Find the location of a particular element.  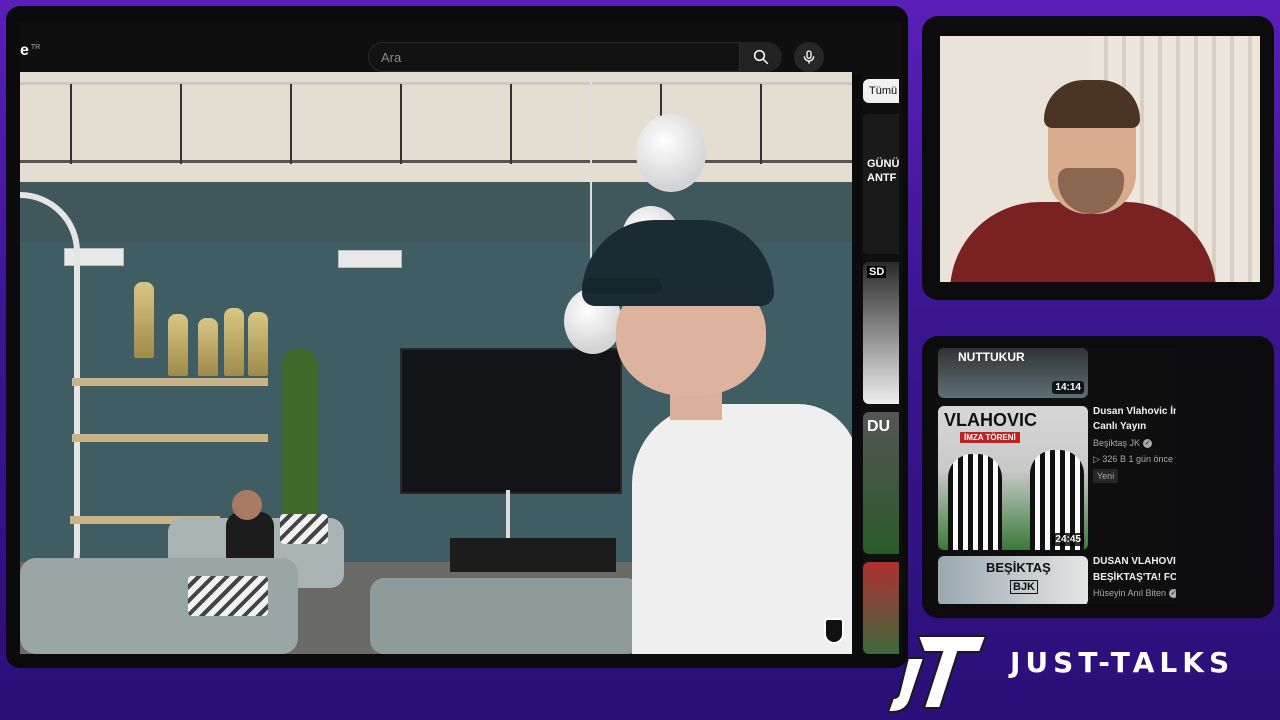

video-title: Canlı Yayın is located at coordinates (1134, 426).